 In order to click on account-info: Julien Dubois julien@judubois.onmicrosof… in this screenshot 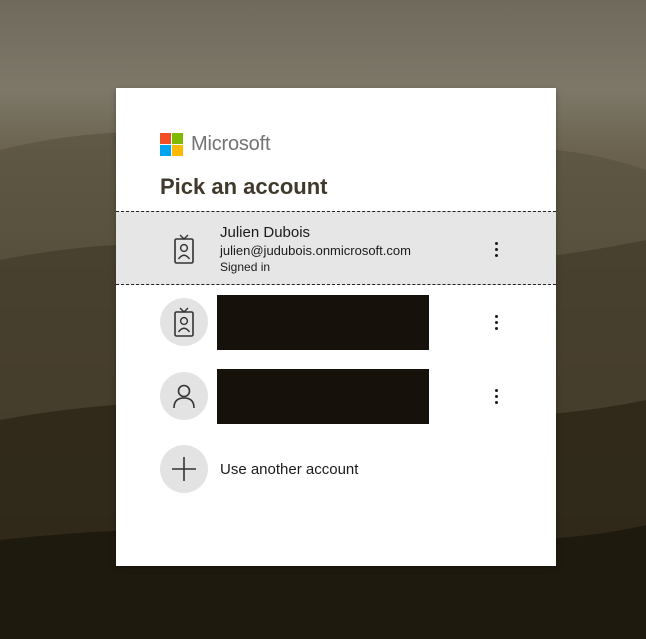, I will do `click(315, 250)`.